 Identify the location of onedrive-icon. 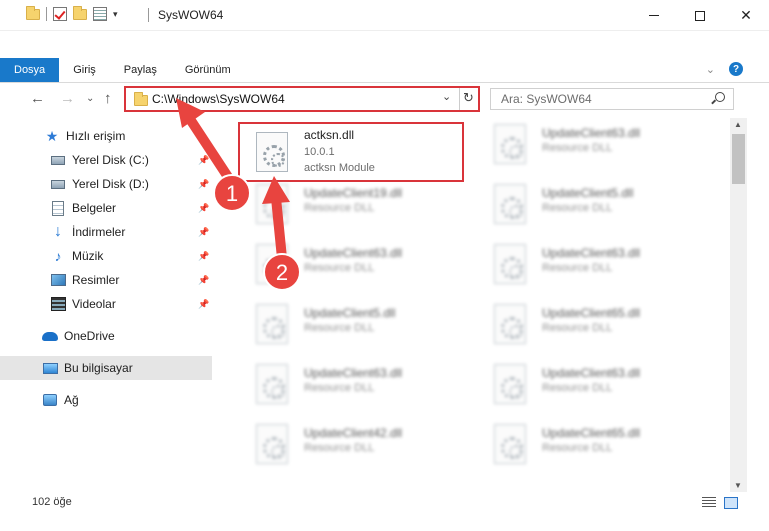
(50, 336).